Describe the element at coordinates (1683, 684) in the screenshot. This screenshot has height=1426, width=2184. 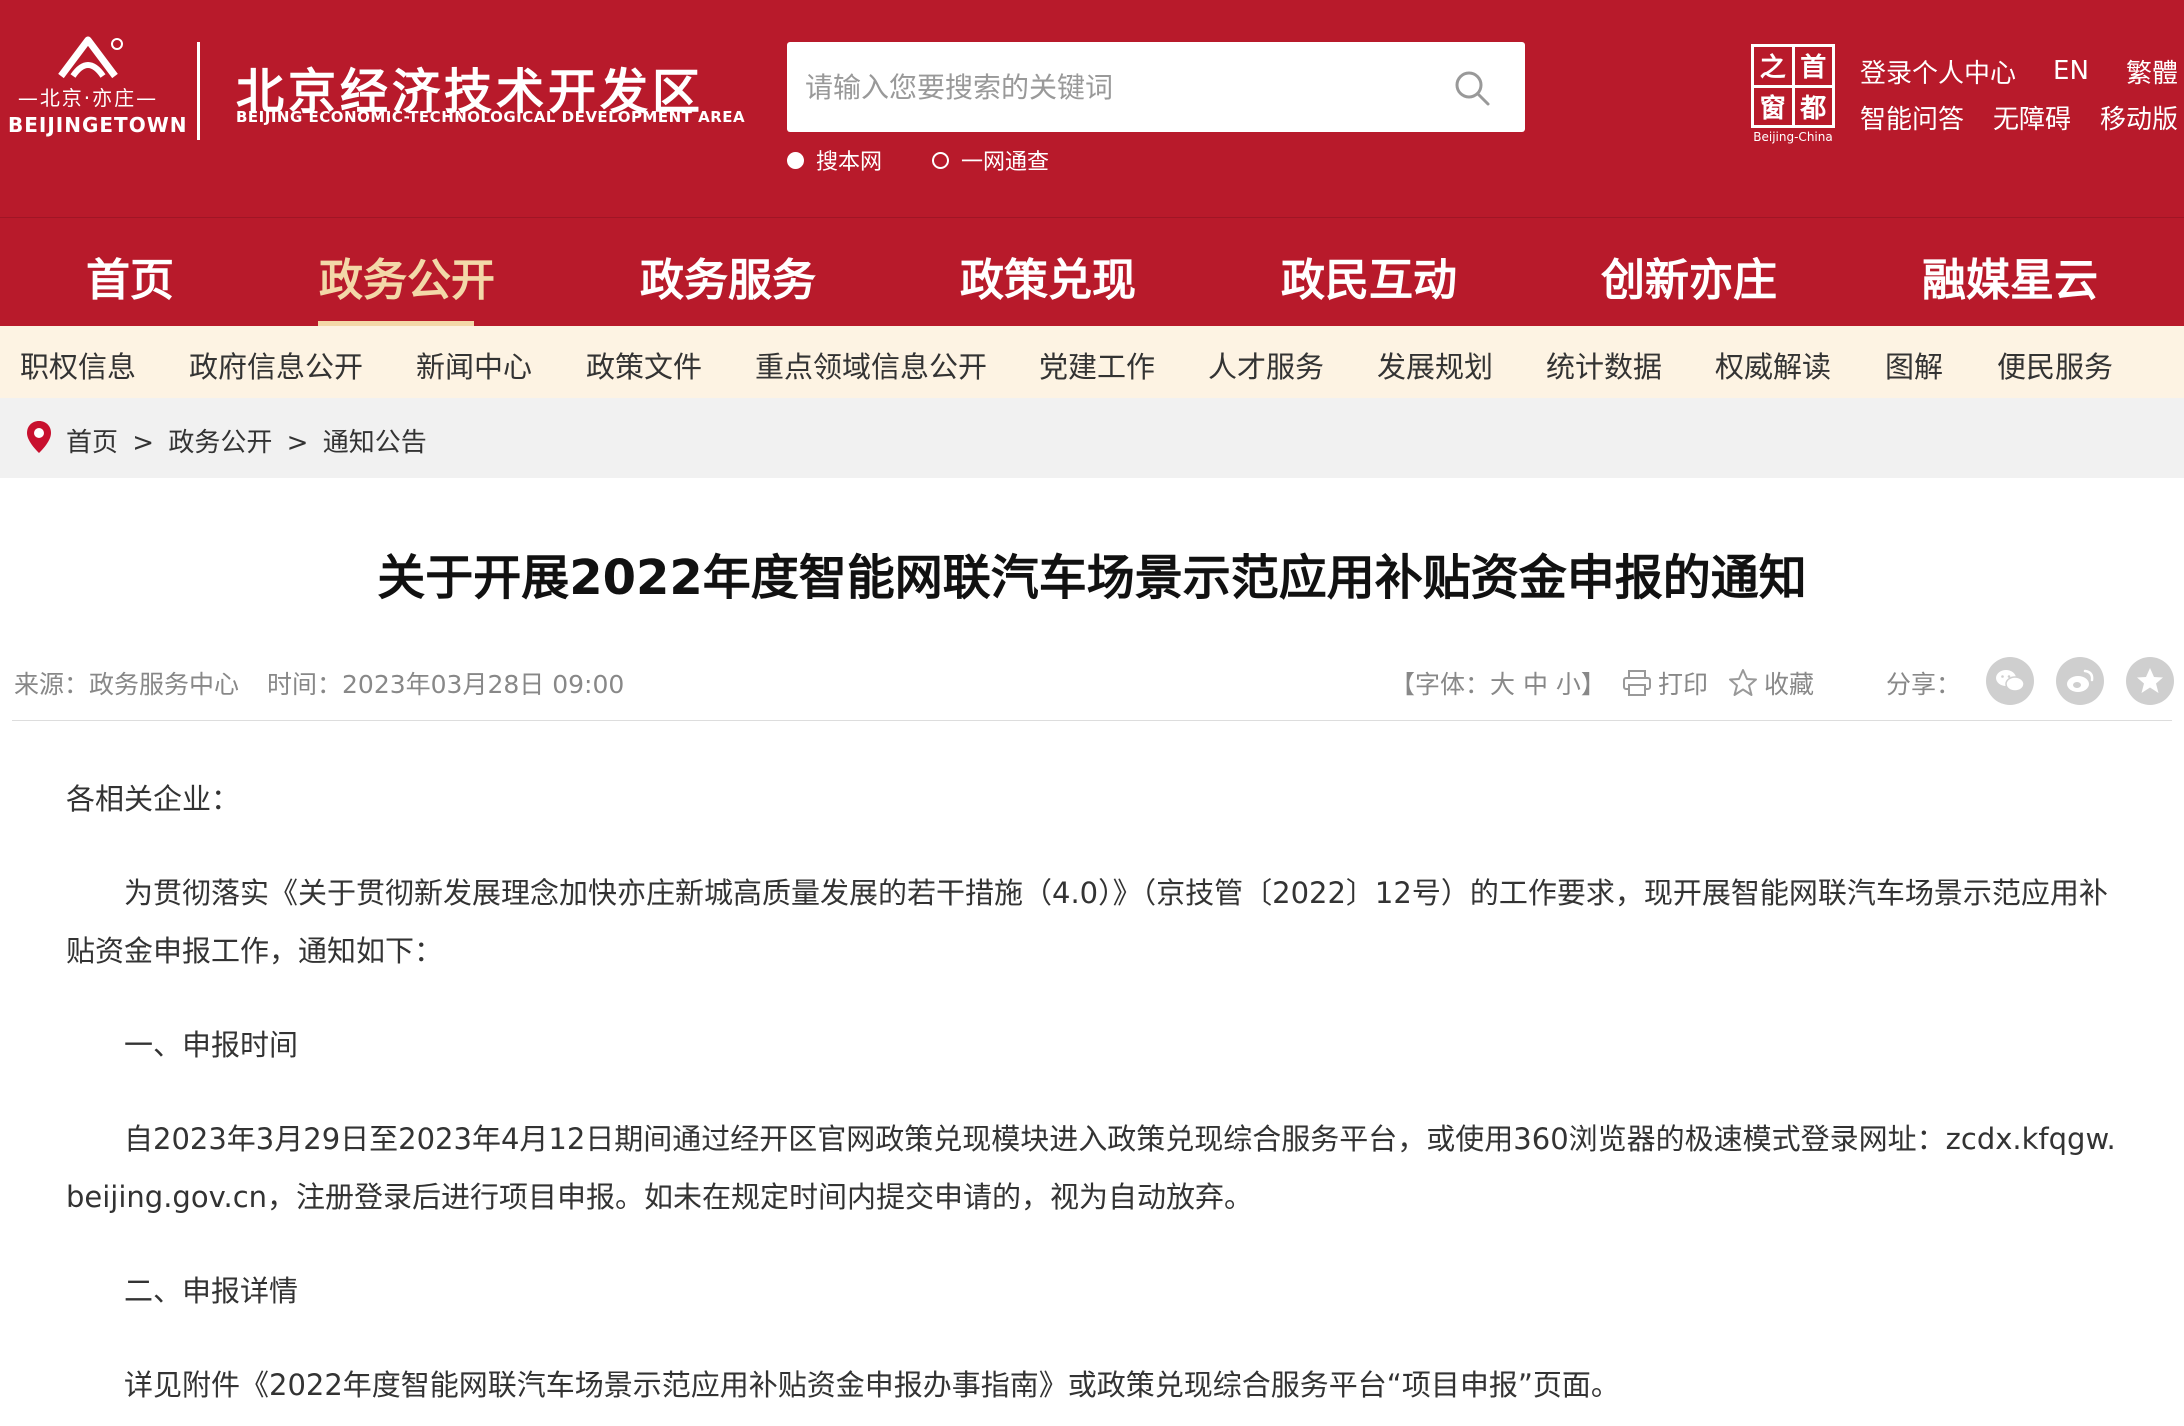
I see `print-label: 打印` at that location.